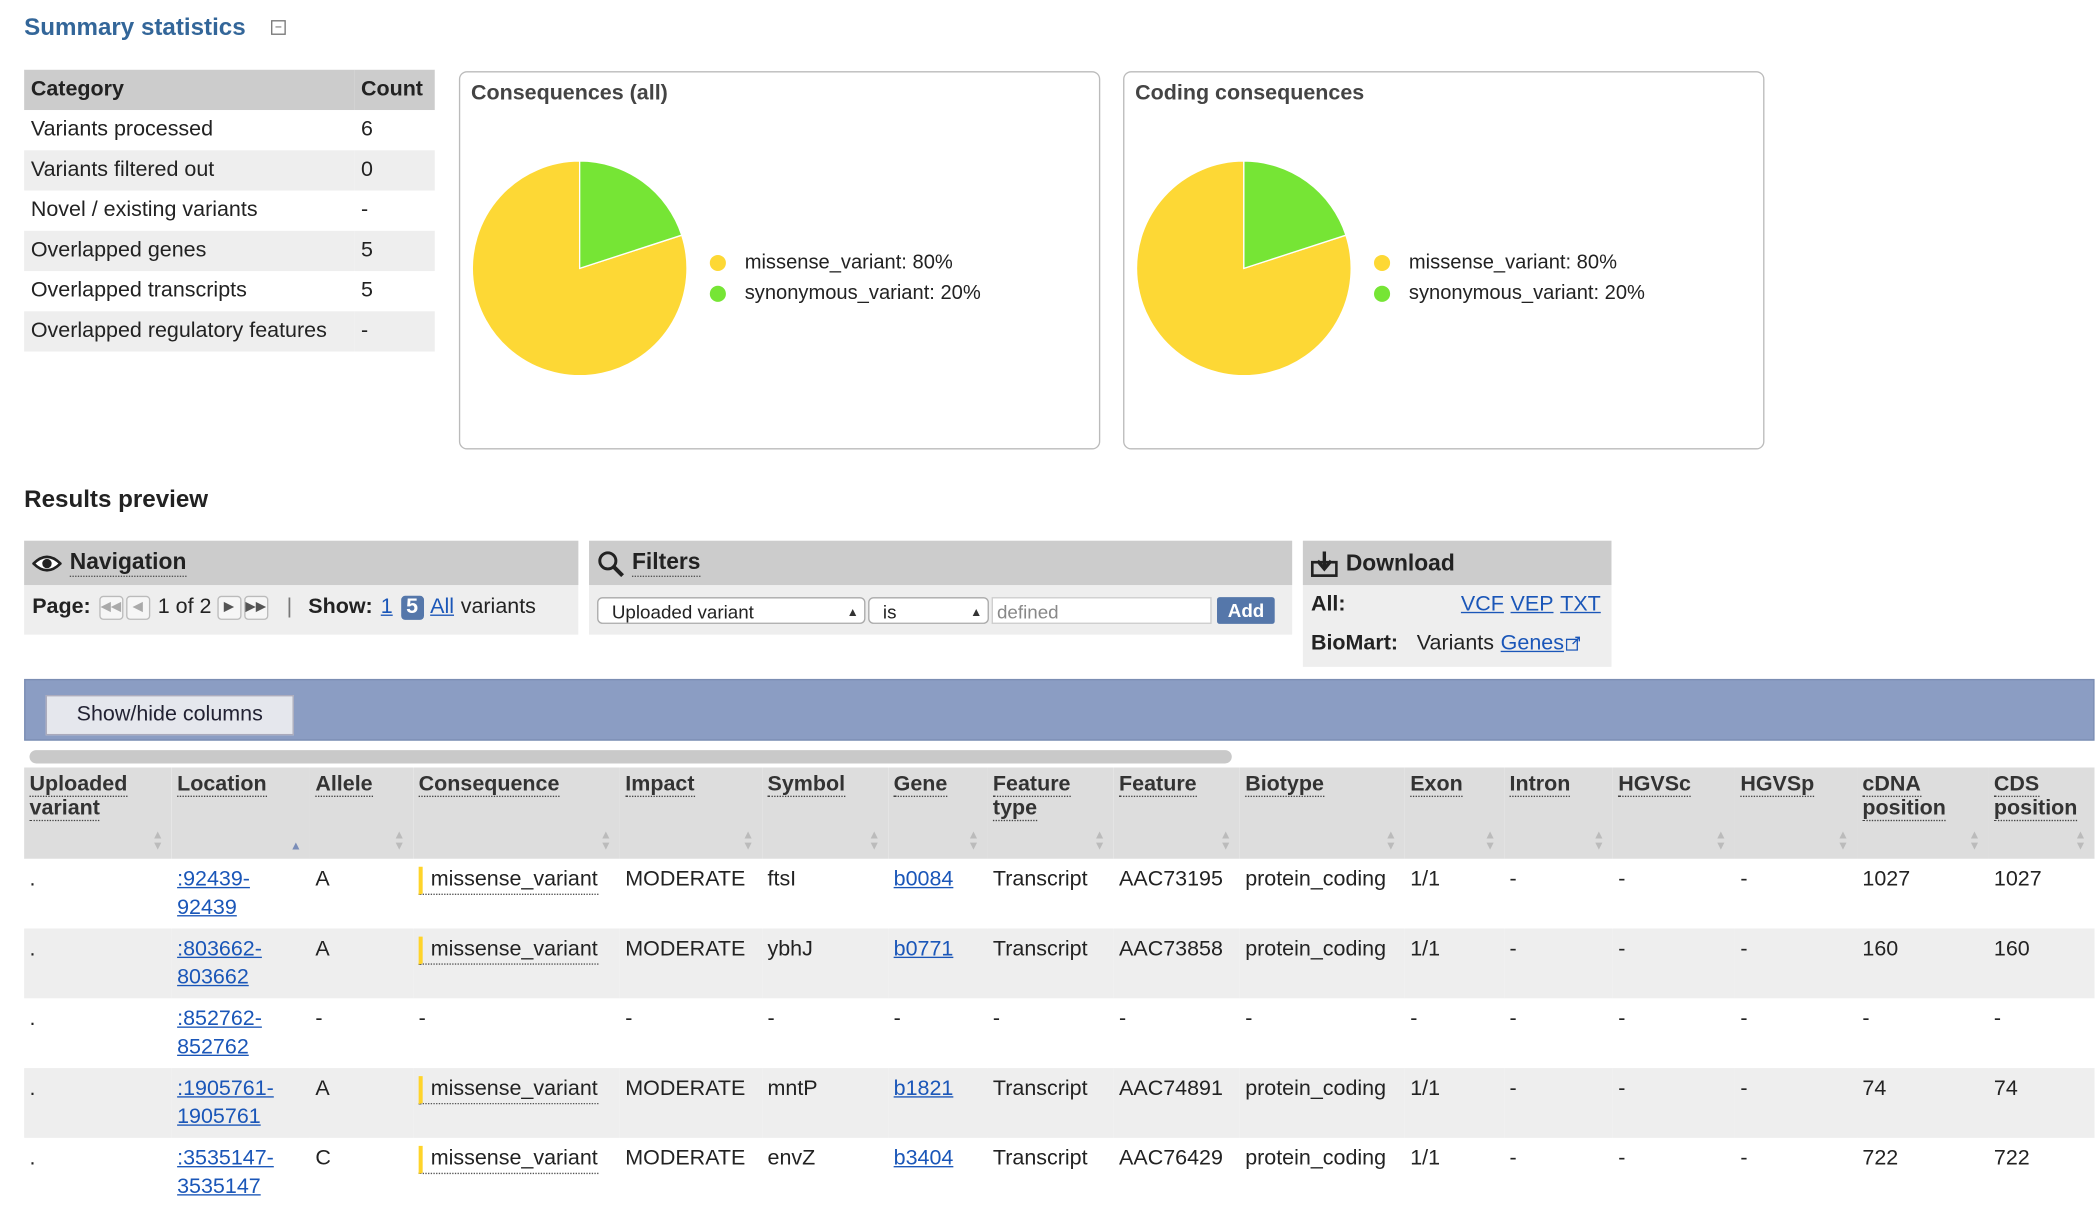 The width and height of the screenshot is (2100, 1228). I want to click on intron-cell: -, so click(1558, 1103).